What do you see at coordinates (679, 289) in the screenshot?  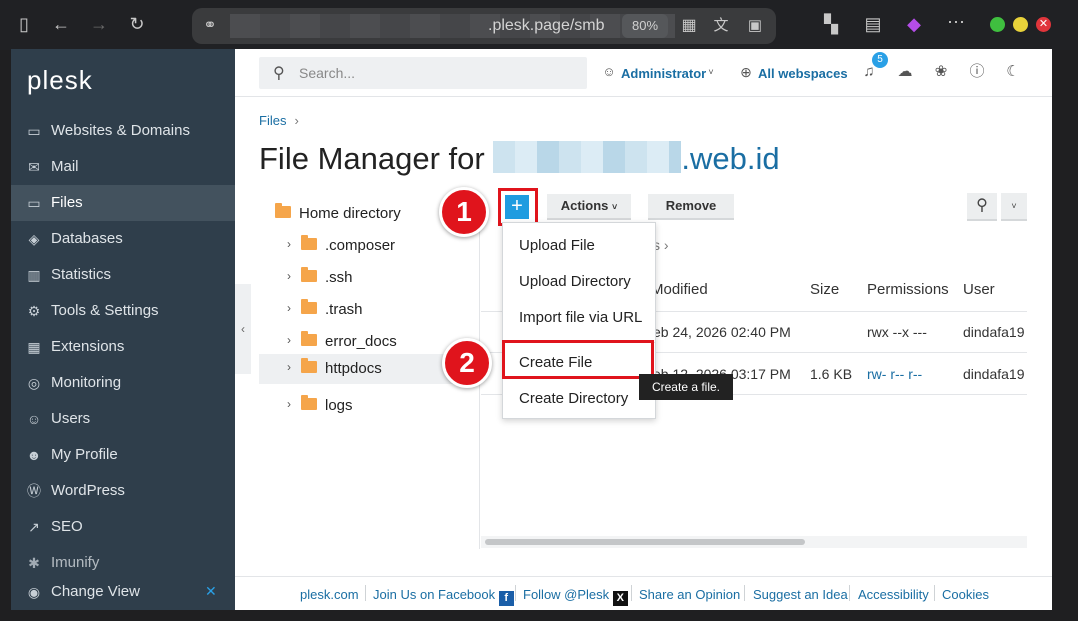 I see `column-modified: Modified` at bounding box center [679, 289].